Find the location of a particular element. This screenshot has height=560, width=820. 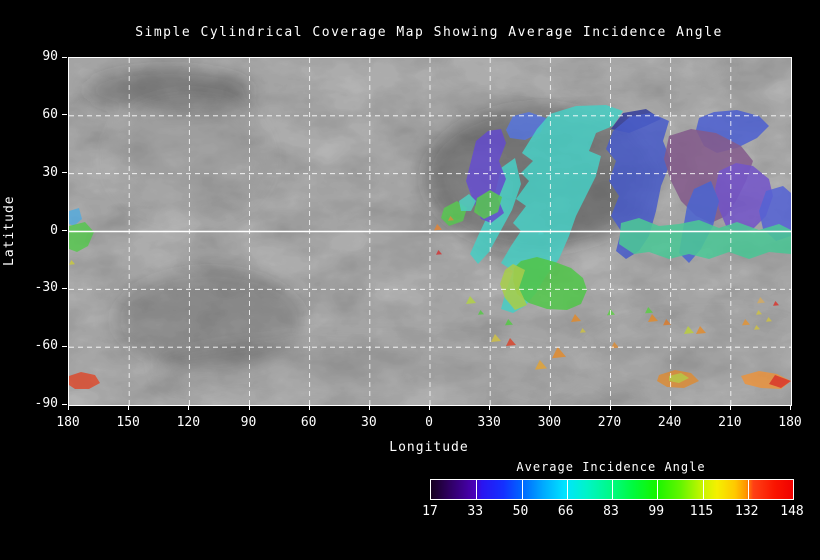

colorbar-tick-label: 132 is located at coordinates (747, 511).